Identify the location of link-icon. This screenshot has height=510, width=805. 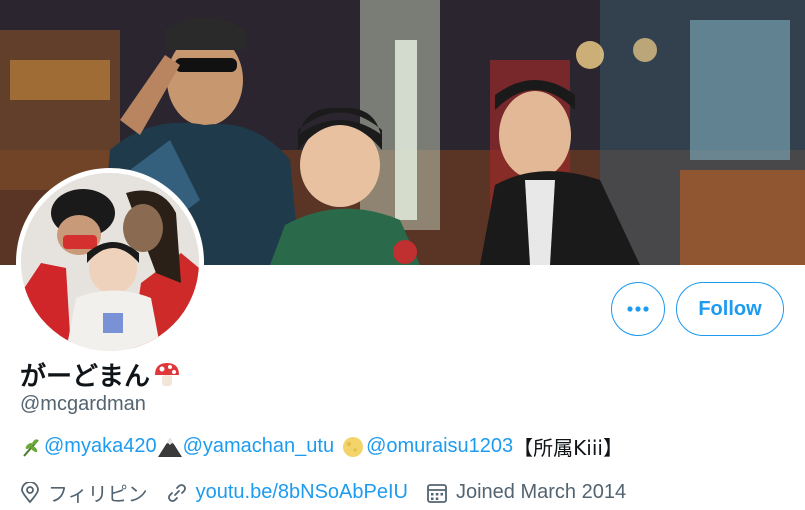
(176, 492).